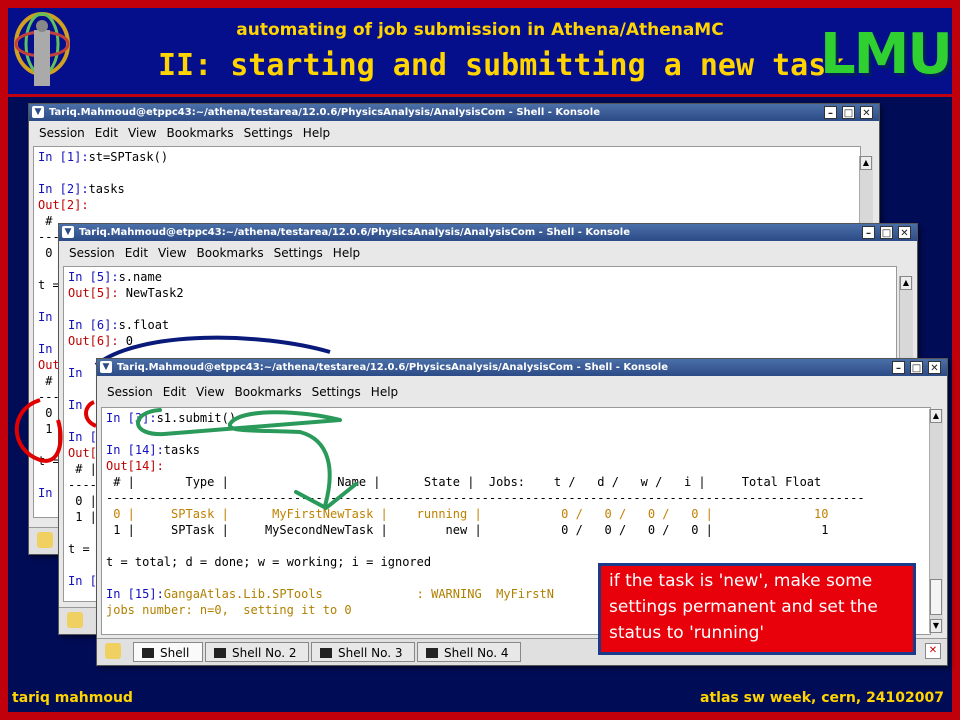  I want to click on footer-author: tariq mahmoud, so click(72, 698).